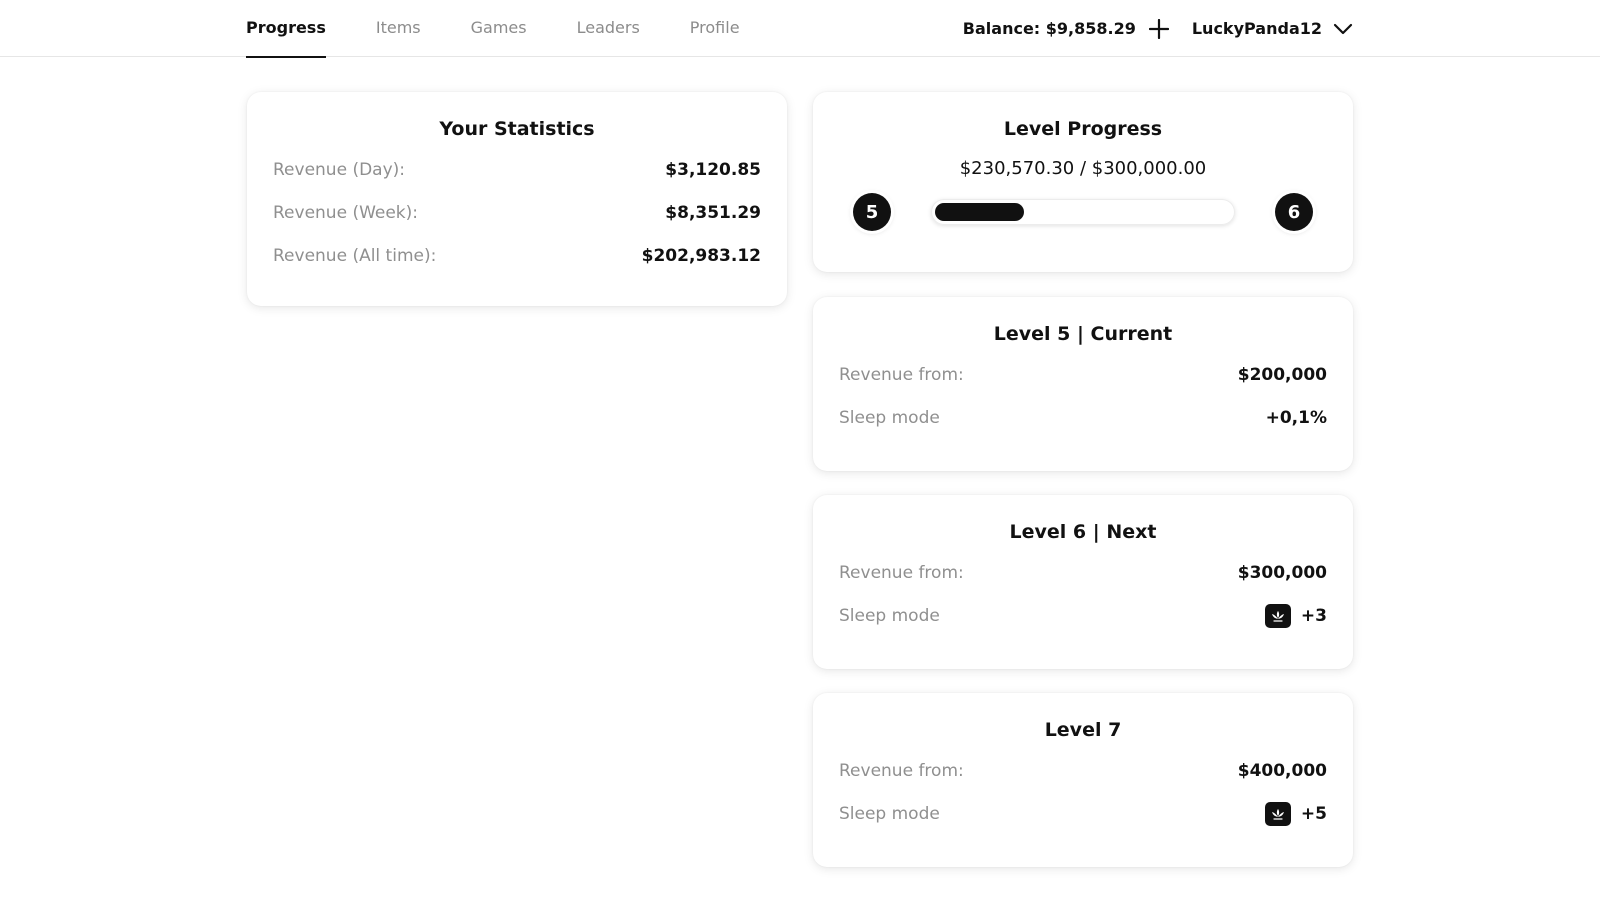  Describe the element at coordinates (517, 170) in the screenshot. I see `stat-row-day: Revenue (Day): $3,120.85` at that location.